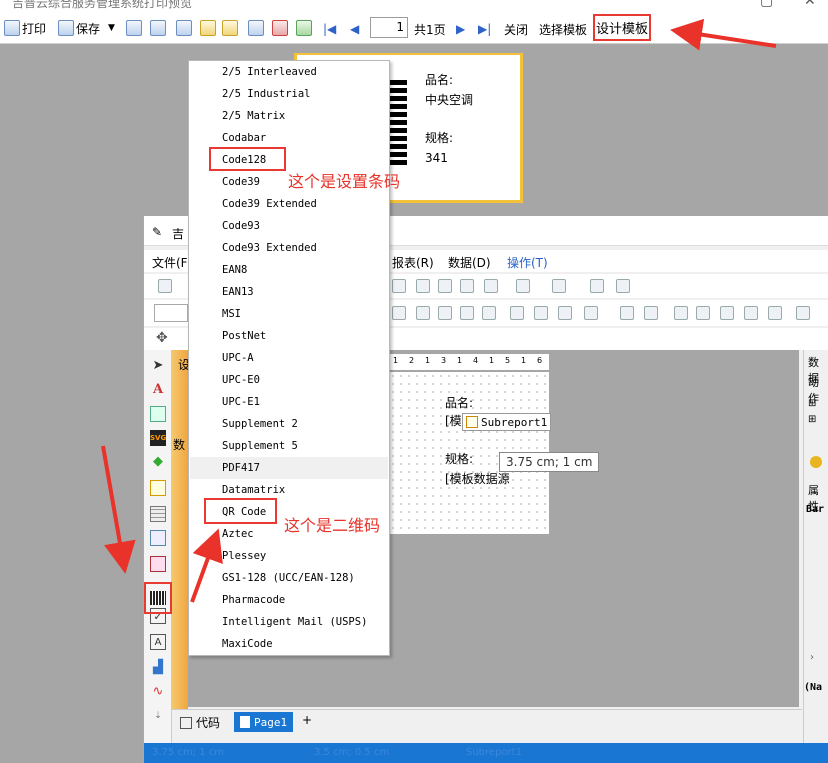  What do you see at coordinates (206, 565) in the screenshot?
I see `arrow-to-qrcode` at bounding box center [206, 565].